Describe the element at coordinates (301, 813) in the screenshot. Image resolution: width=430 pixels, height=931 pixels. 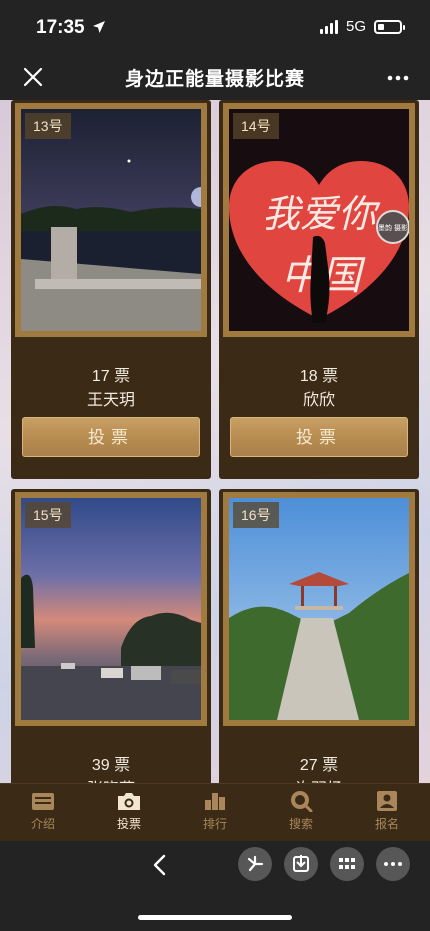
I see `tab-search: 搜索` at that location.